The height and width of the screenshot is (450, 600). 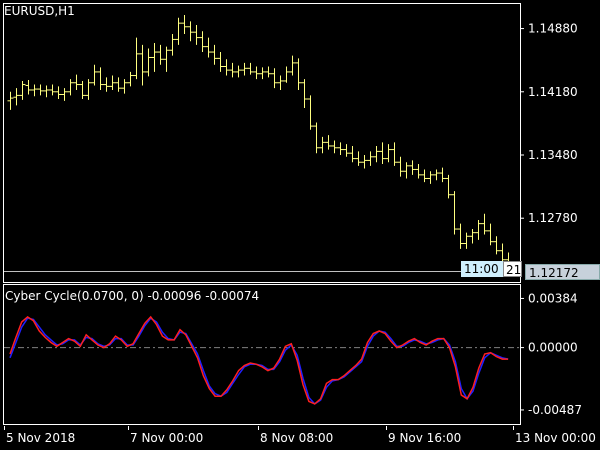 What do you see at coordinates (553, 348) in the screenshot?
I see `indicator-axis-label: 0.00000` at bounding box center [553, 348].